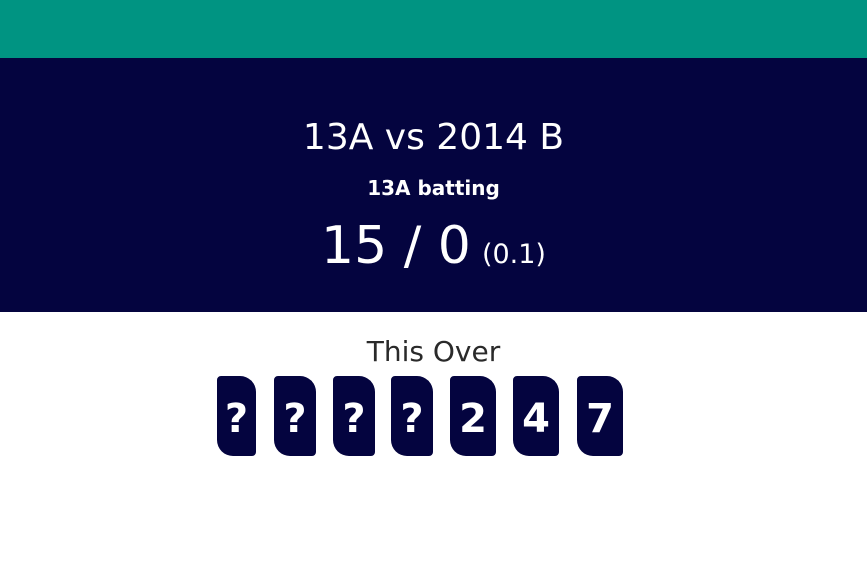 This screenshot has height=585, width=867. I want to click on ball-4: ?, so click(412, 416).